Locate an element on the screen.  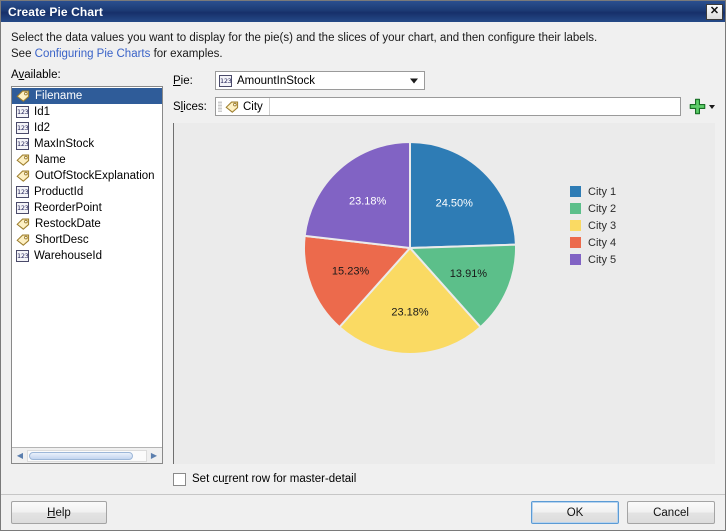
slices-row: Slices: City is located at coordinates (444, 106).